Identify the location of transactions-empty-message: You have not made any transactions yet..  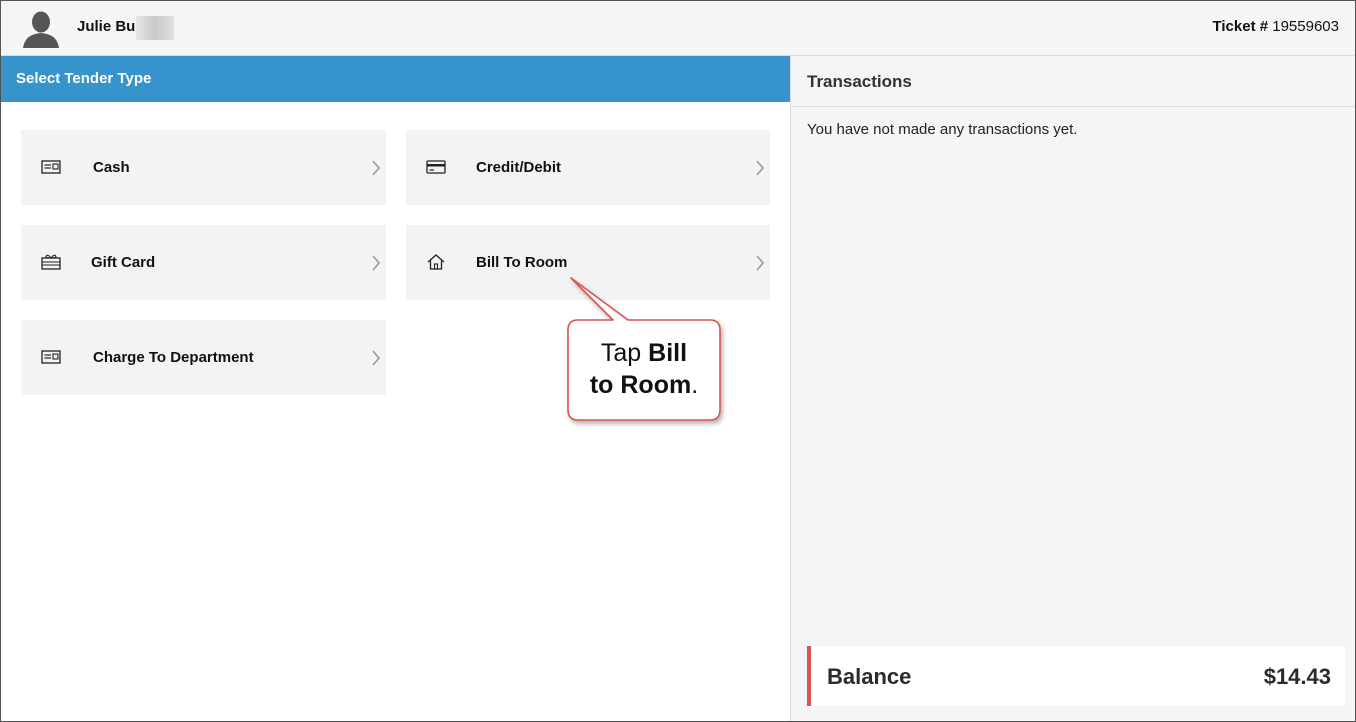
(942, 129).